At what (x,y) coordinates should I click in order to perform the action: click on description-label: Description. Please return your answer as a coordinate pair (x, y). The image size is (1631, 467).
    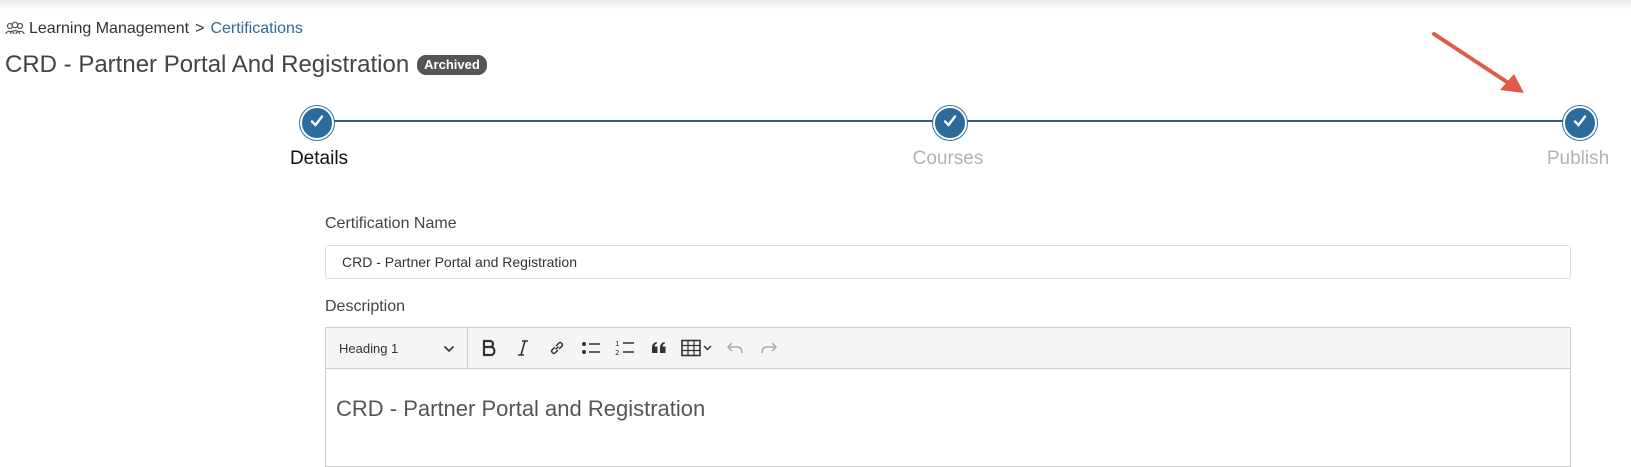
    Looking at the image, I should click on (365, 306).